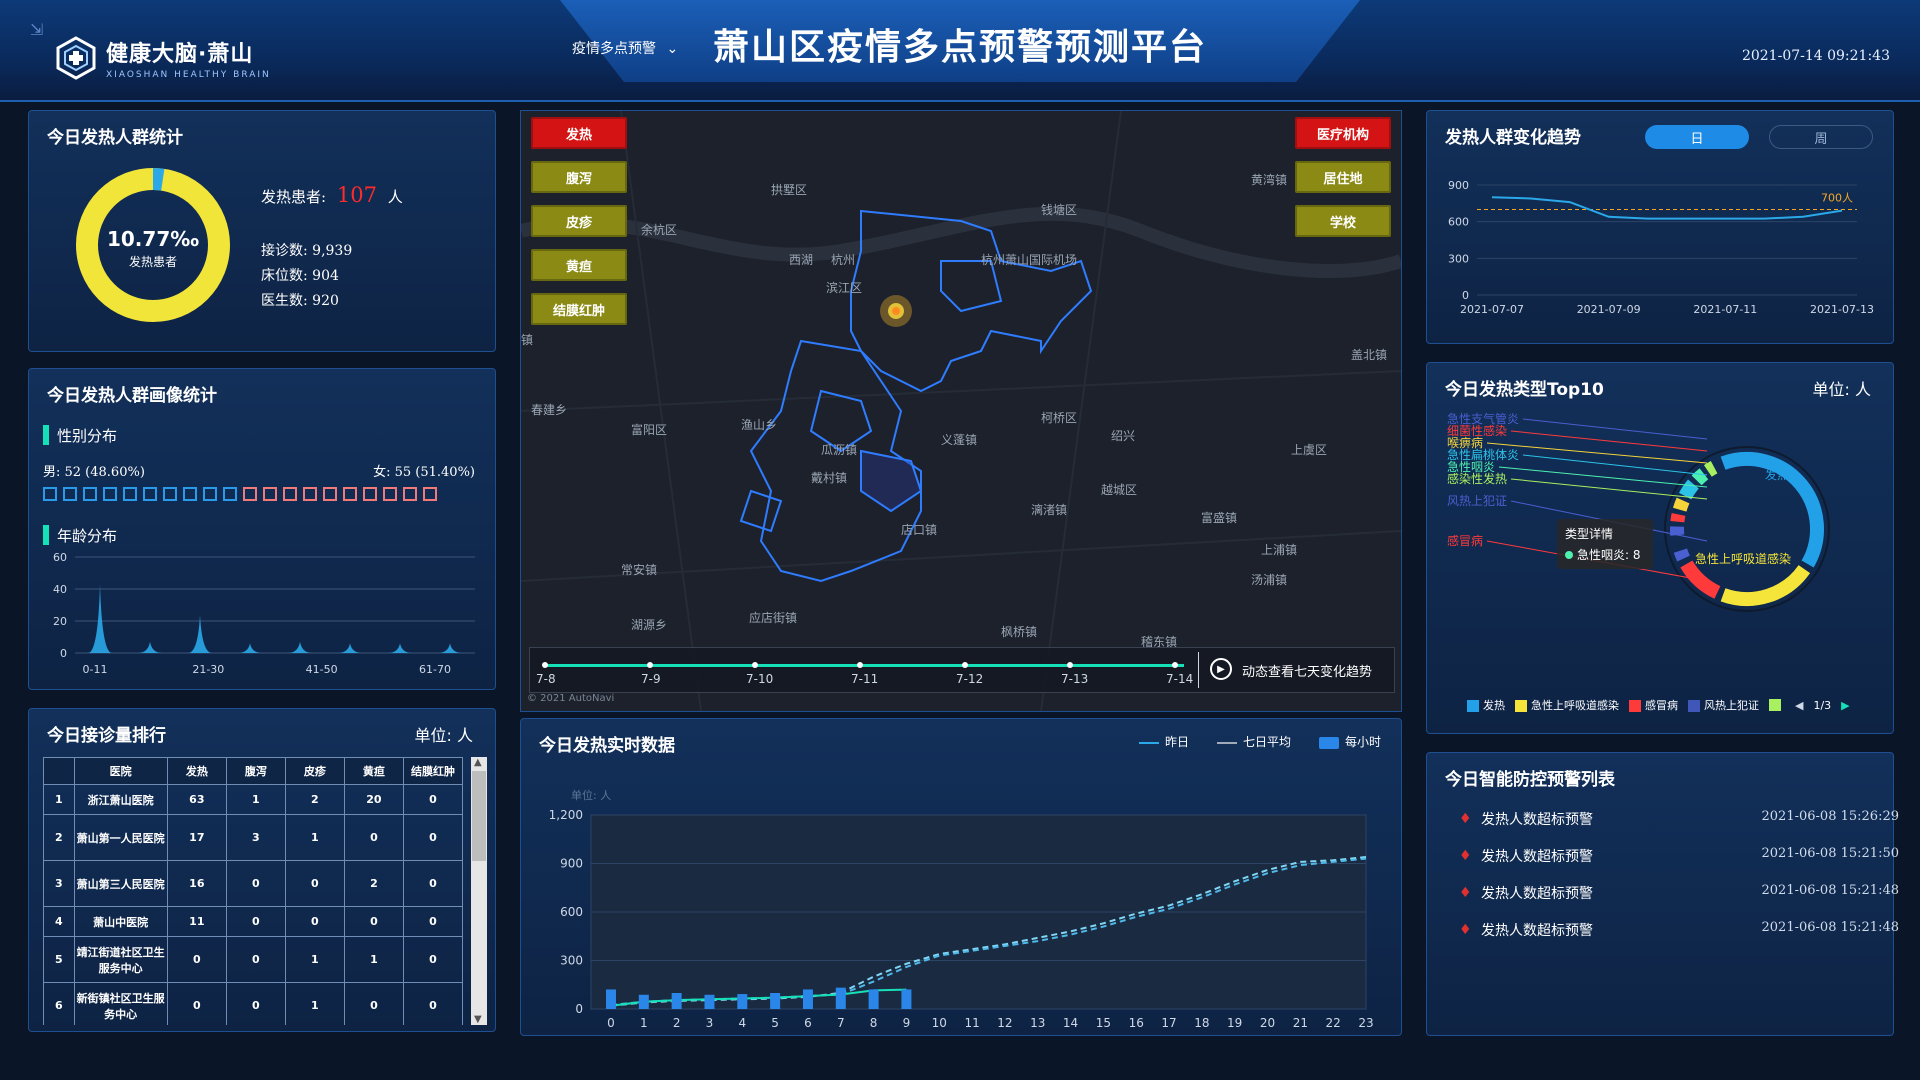 This screenshot has width=1920, height=1080. Describe the element at coordinates (1267, 1023) in the screenshot. I see `realtime-xtick-label: 20` at that location.